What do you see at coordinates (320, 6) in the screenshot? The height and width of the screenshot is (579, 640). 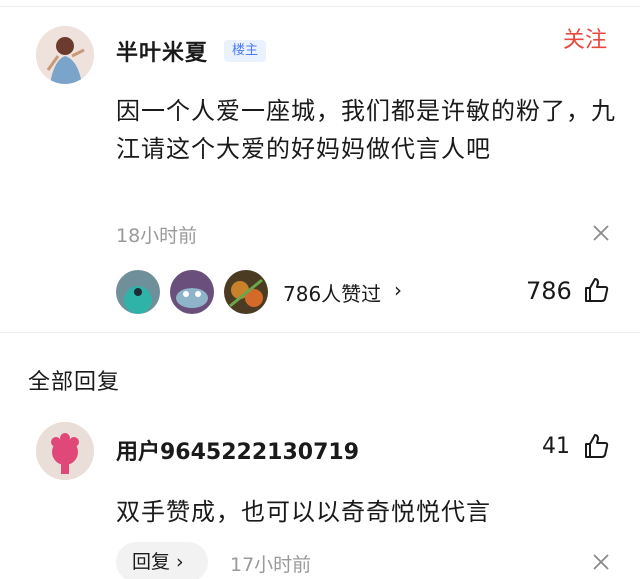 I see `top-divider` at bounding box center [320, 6].